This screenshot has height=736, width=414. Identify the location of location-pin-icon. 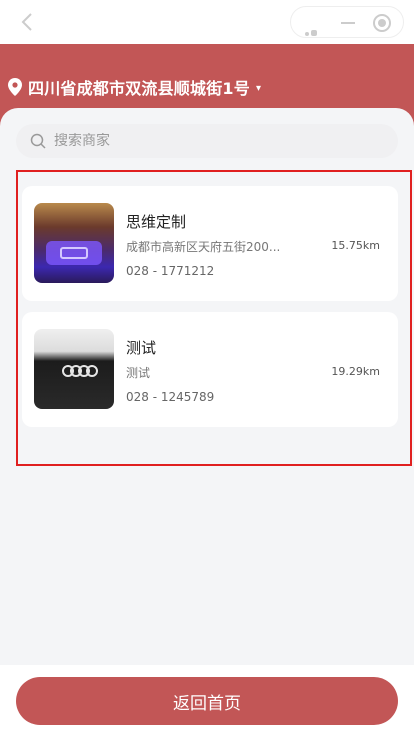
(15, 87).